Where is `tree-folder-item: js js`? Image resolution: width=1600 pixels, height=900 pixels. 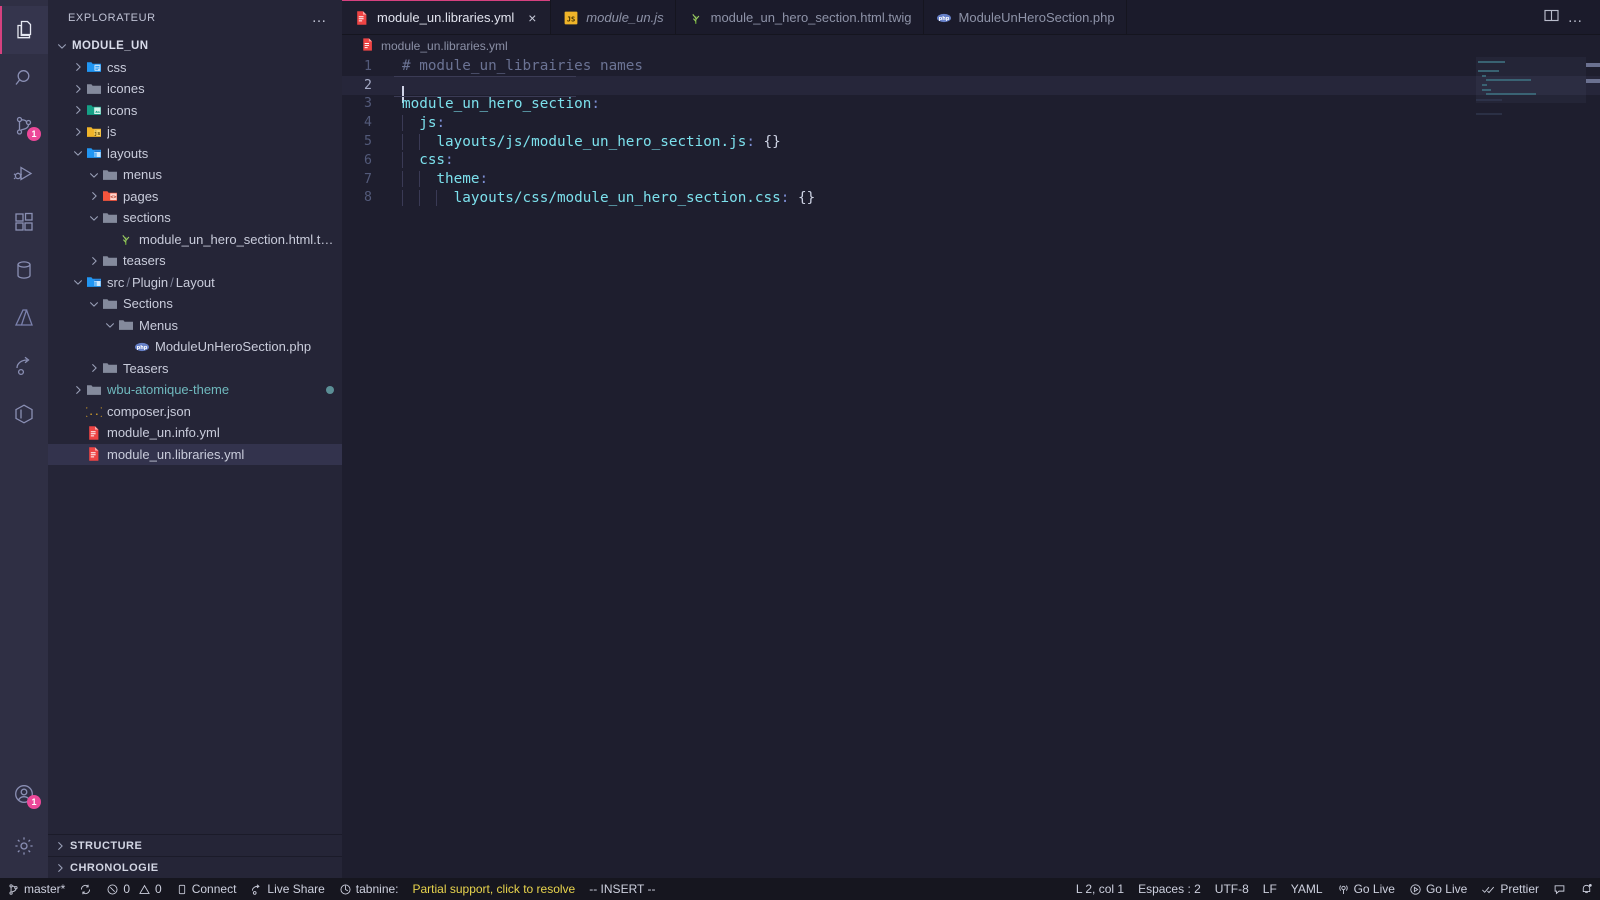 tree-folder-item: js js is located at coordinates (195, 132).